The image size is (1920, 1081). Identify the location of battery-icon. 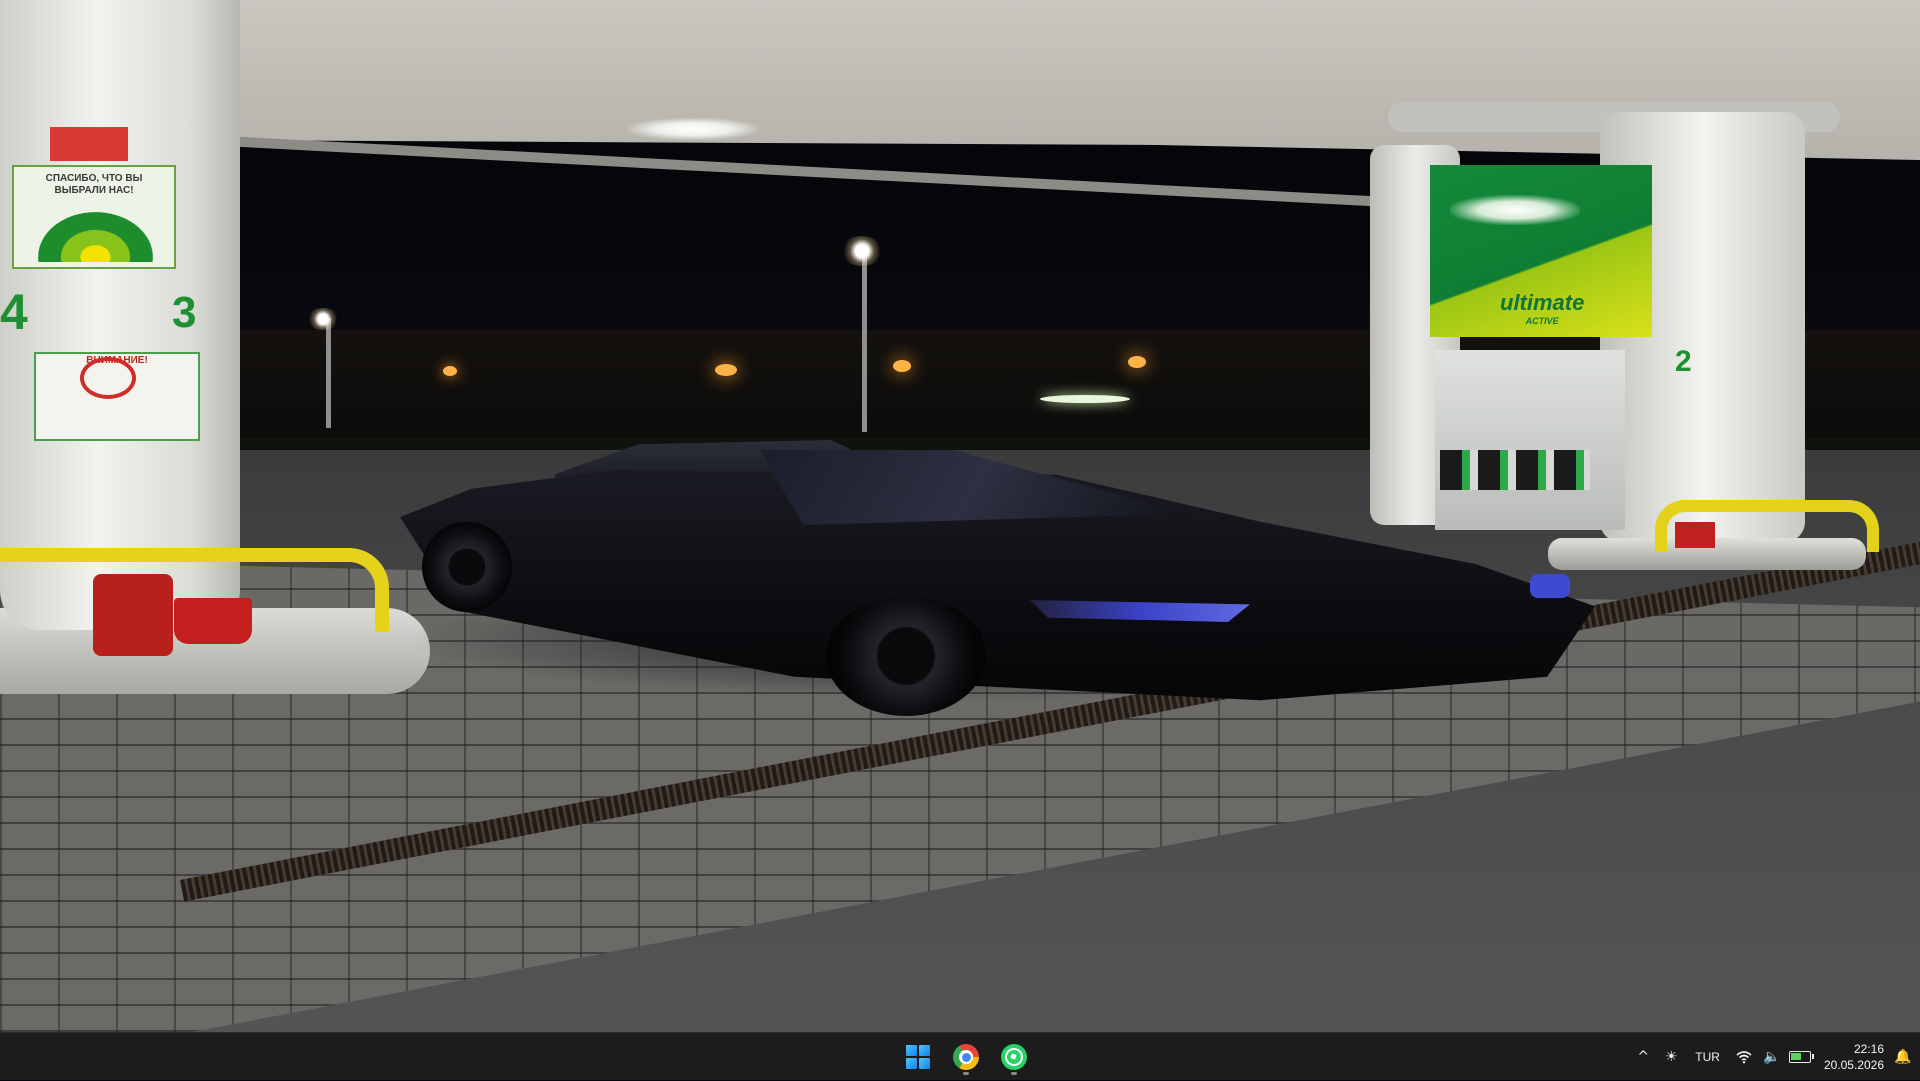
(1800, 1057).